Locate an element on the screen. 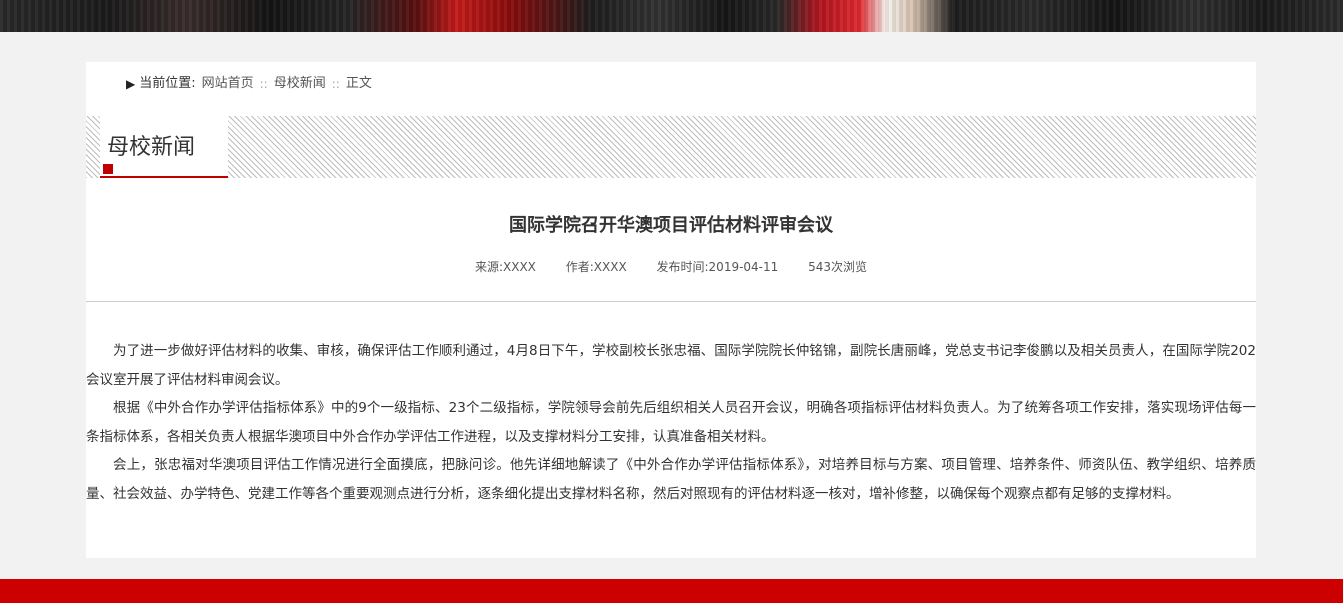 The height and width of the screenshot is (603, 1343). breadcrumb-link-home: 网站首页 is located at coordinates (228, 84).